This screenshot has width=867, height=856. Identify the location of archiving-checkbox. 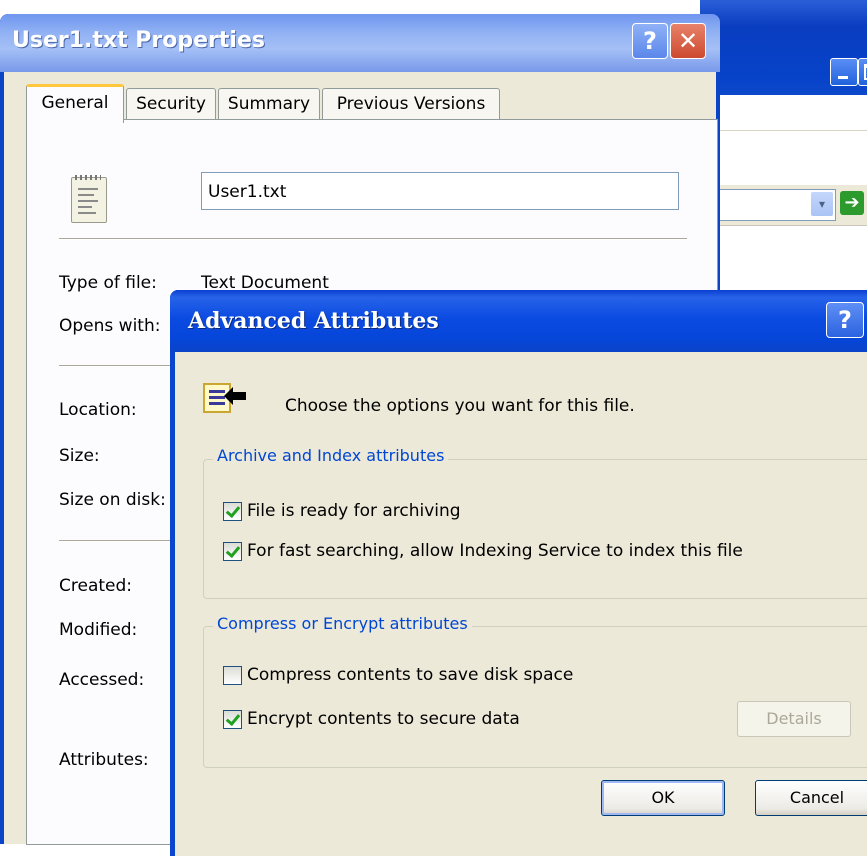
(232, 511).